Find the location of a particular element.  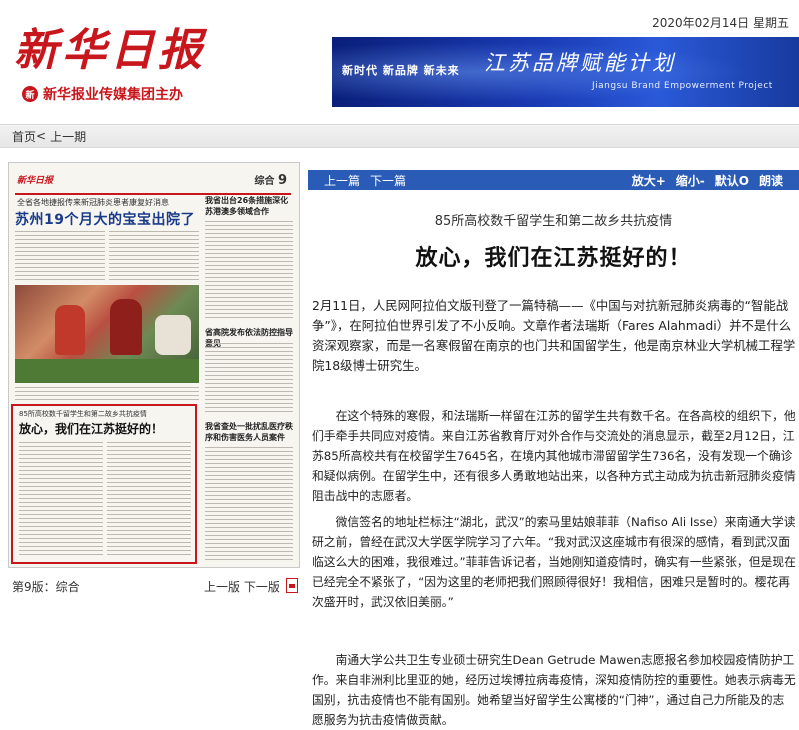

newspaper-logo: 新华日报 is located at coordinates (110, 46).